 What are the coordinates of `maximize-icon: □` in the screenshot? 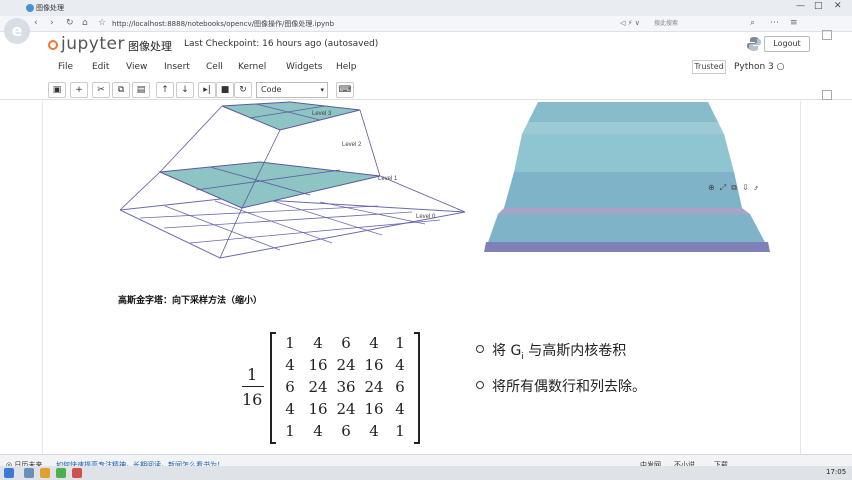 It's located at (818, 6).